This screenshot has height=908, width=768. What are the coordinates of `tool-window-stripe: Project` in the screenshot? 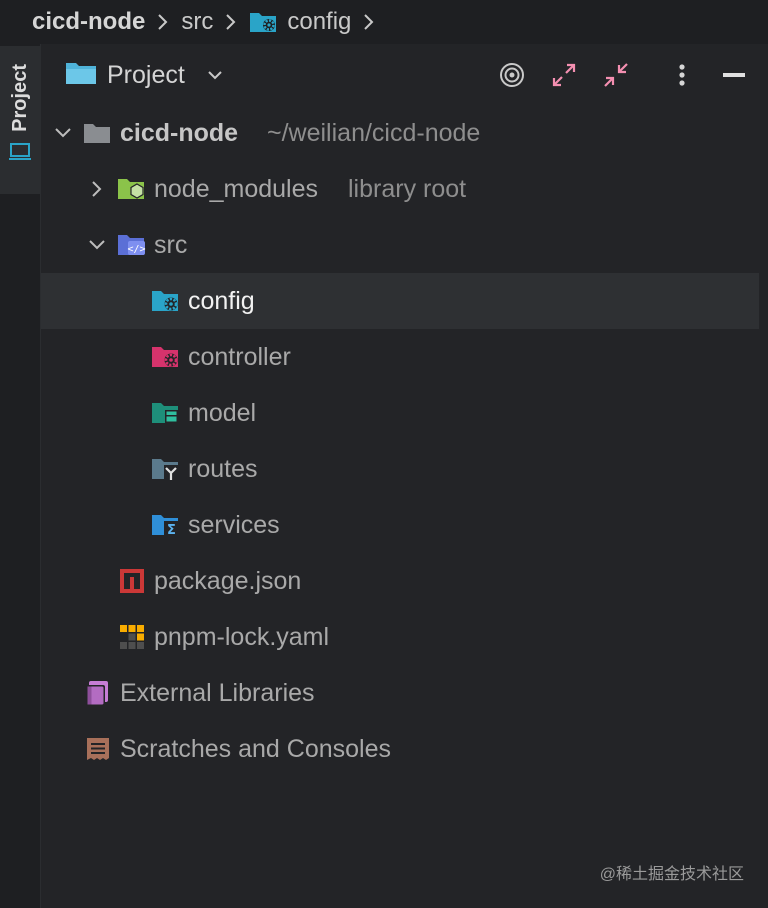 It's located at (20, 476).